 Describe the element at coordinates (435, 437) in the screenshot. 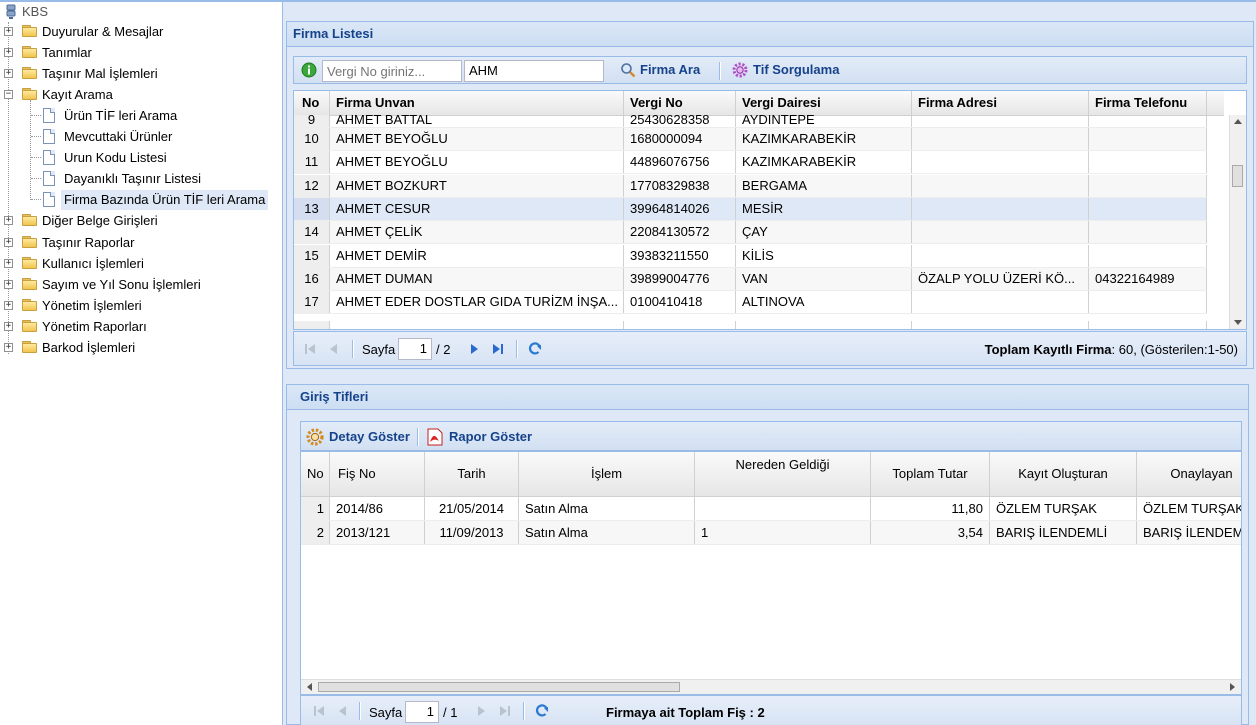

I see `pdf-icon` at that location.